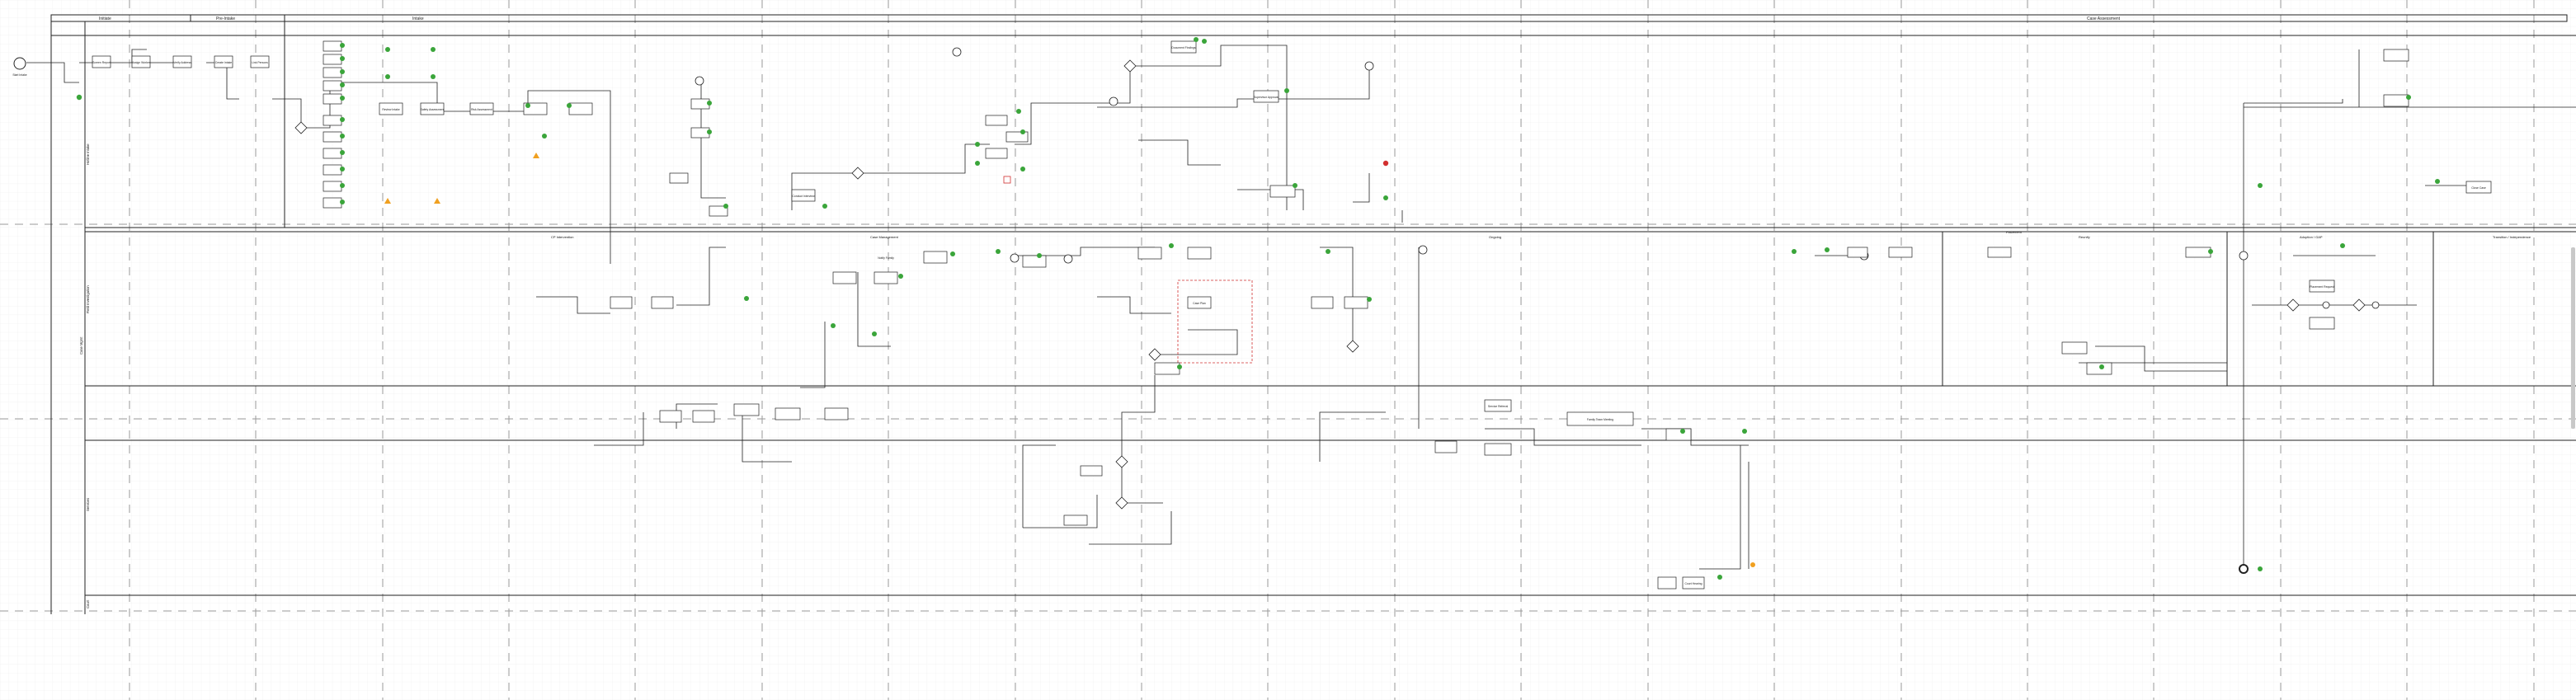  What do you see at coordinates (1495, 237) in the screenshot?
I see `section-ongoing: Ongoing` at bounding box center [1495, 237].